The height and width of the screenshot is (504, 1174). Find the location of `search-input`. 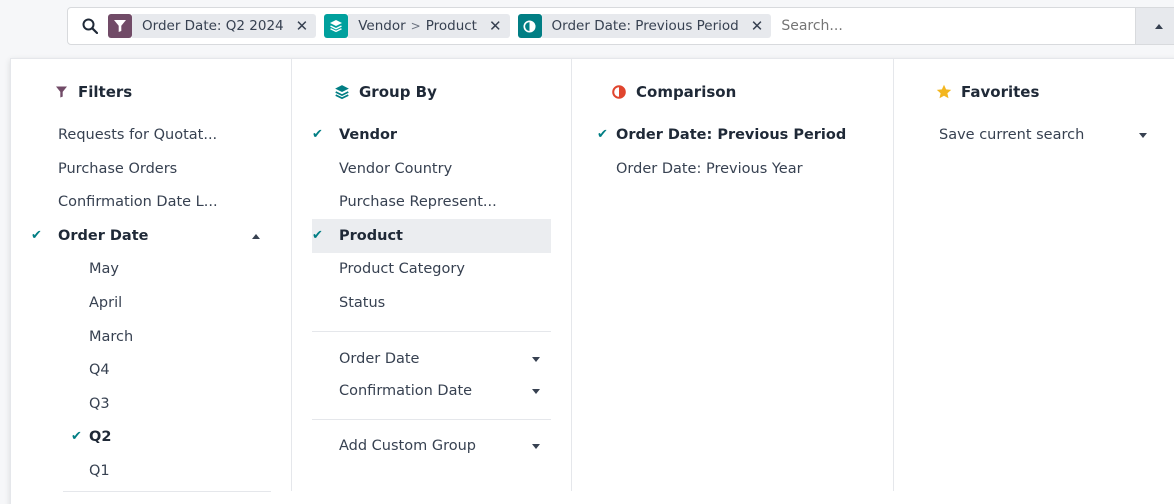

search-input is located at coordinates (916, 26).